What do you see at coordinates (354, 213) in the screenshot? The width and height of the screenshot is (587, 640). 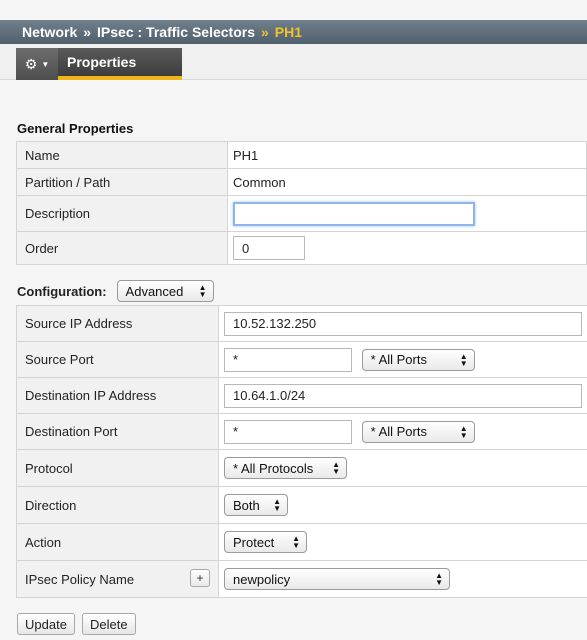 I see `description-field` at bounding box center [354, 213].